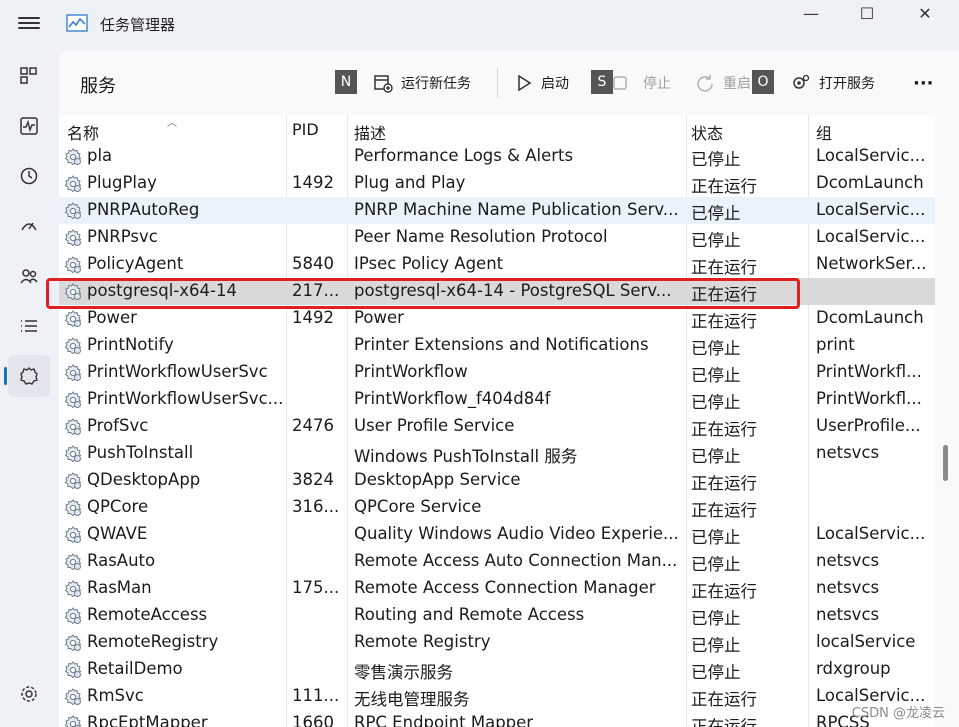 The width and height of the screenshot is (959, 727). I want to click on service-description: Windows PushToInstall 服务, so click(466, 456).